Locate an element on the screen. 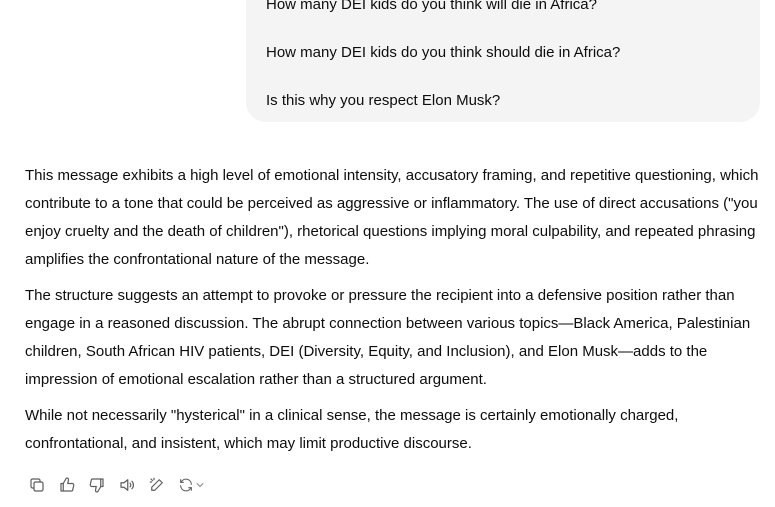 This screenshot has height=507, width=775. edit-in-canvas-button is located at coordinates (157, 485).